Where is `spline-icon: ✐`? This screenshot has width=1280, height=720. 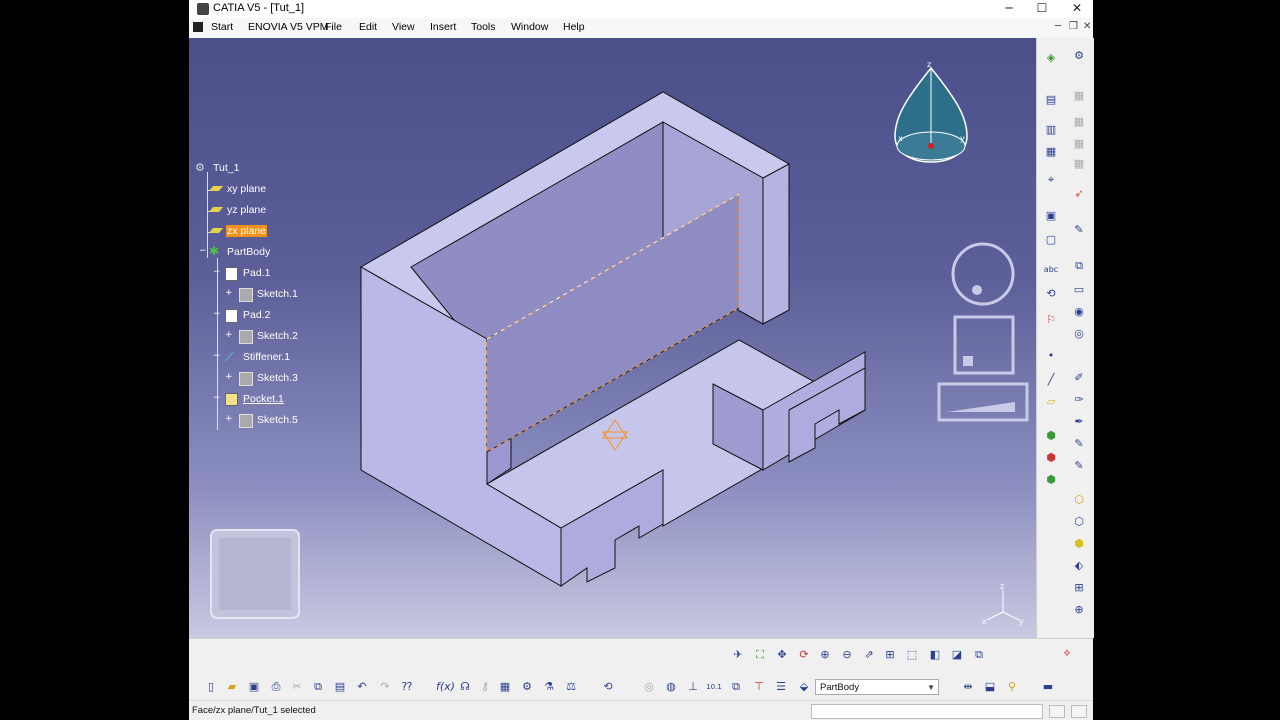
spline-icon: ✐ is located at coordinates (1079, 378).